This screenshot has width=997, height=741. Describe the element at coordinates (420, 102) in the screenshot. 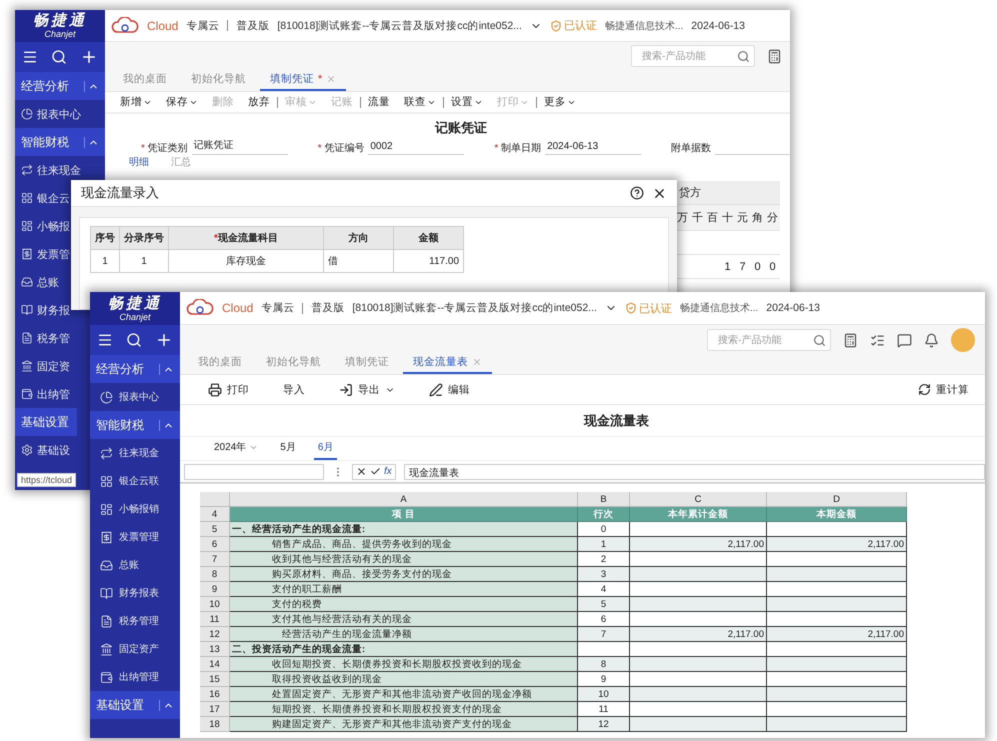

I see `toolbar-button: 联查` at that location.